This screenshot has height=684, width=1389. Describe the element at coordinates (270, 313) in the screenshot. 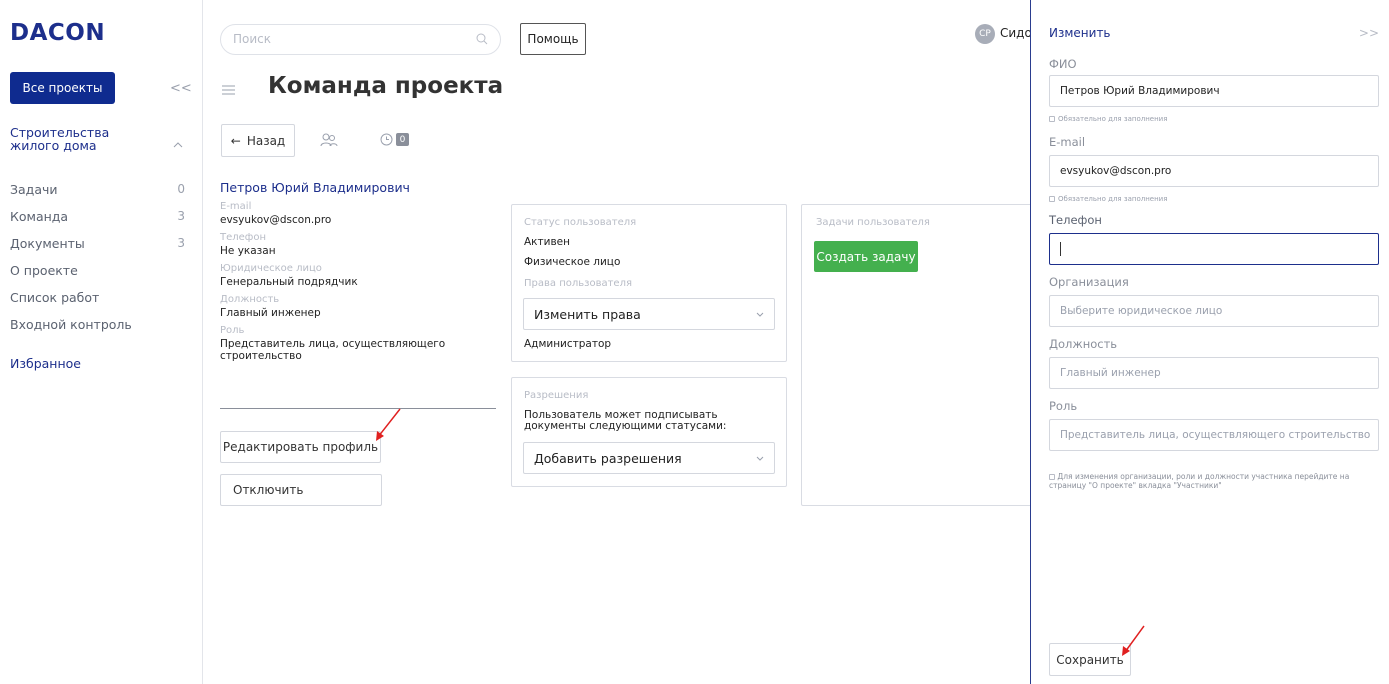

I see `position-value: Главный инженер` at that location.